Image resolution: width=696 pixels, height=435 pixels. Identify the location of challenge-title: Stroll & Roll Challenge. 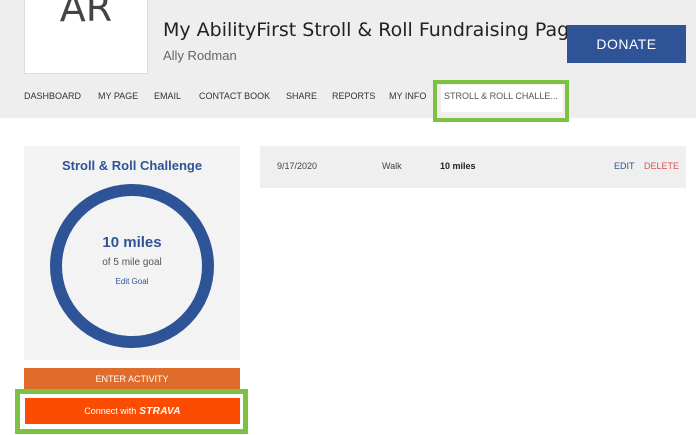
(132, 165).